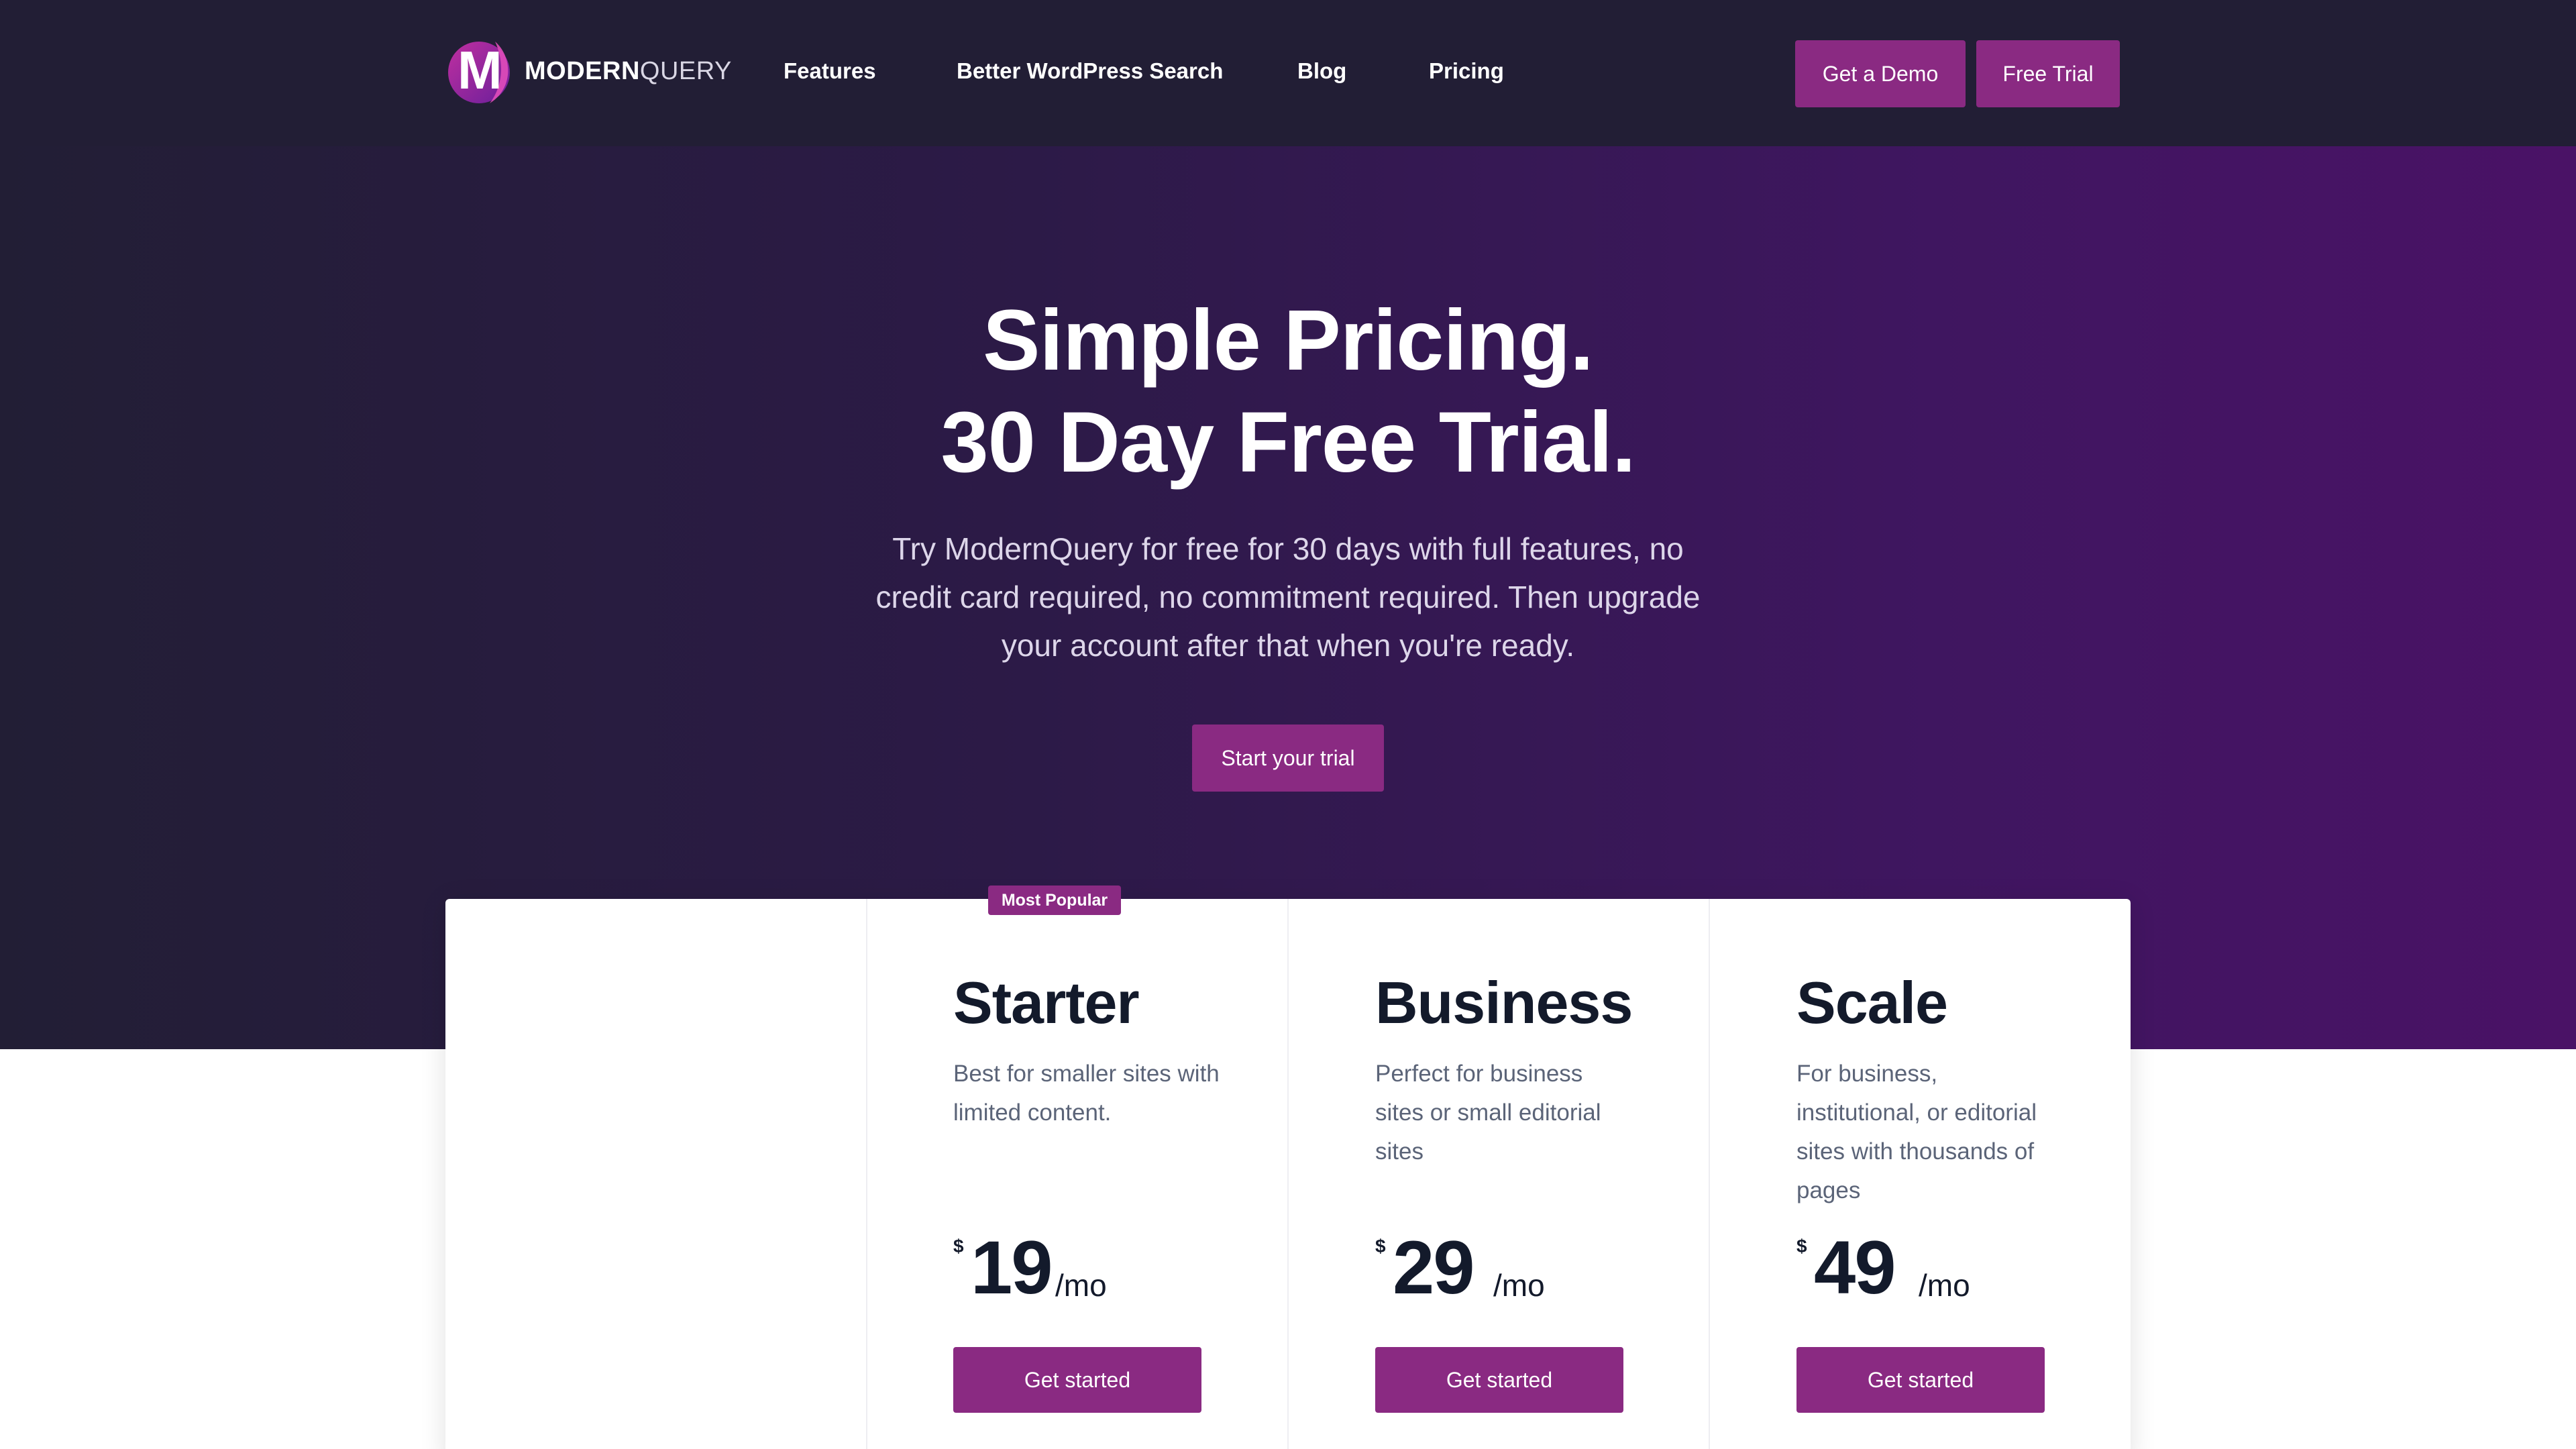 The height and width of the screenshot is (1449, 2576). Describe the element at coordinates (1880, 73) in the screenshot. I see `get-a-demo-button: Get a Demo` at that location.